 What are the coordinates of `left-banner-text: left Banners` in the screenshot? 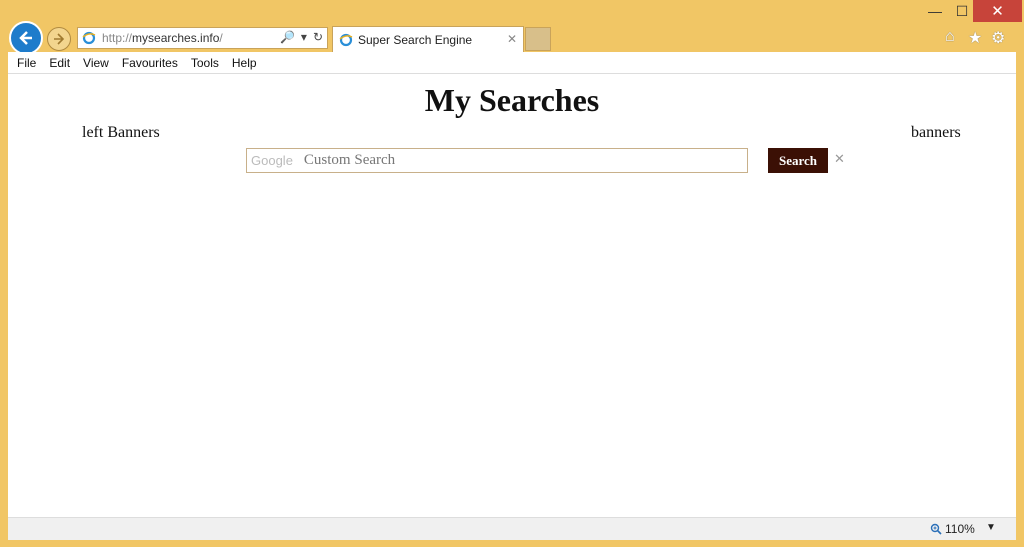 It's located at (121, 132).